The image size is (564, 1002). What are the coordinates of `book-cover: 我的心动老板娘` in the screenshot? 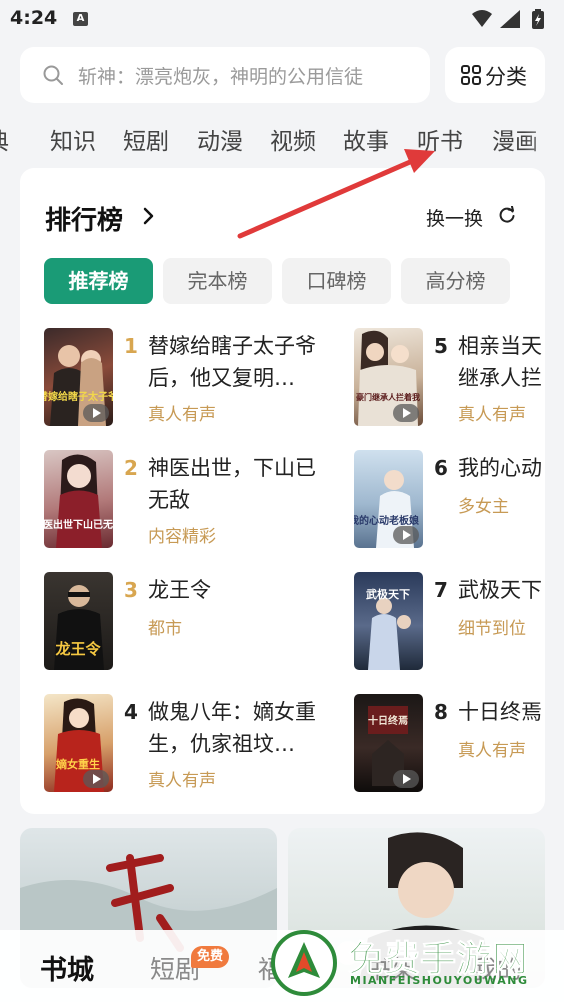 It's located at (388, 499).